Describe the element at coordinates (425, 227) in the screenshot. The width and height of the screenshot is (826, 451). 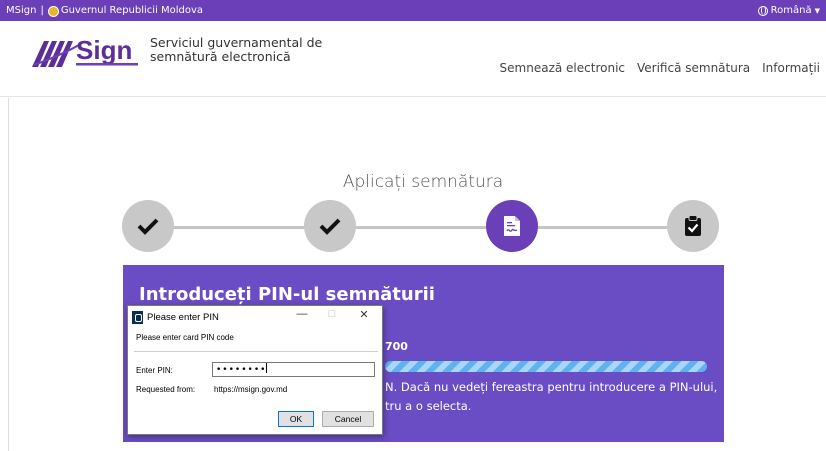
I see `stepper-line` at that location.